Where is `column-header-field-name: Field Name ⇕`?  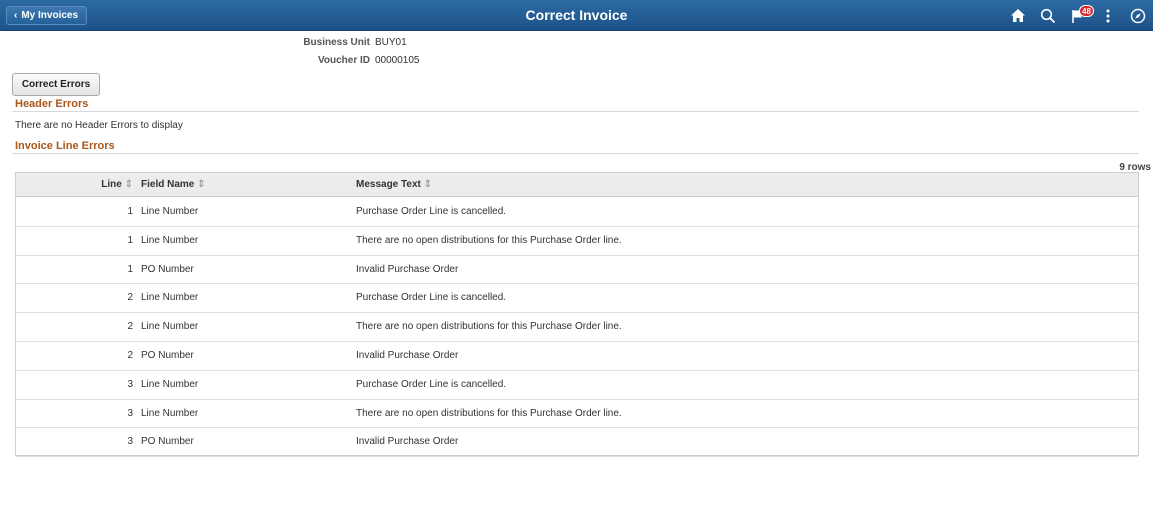 column-header-field-name: Field Name ⇕ is located at coordinates (173, 185).